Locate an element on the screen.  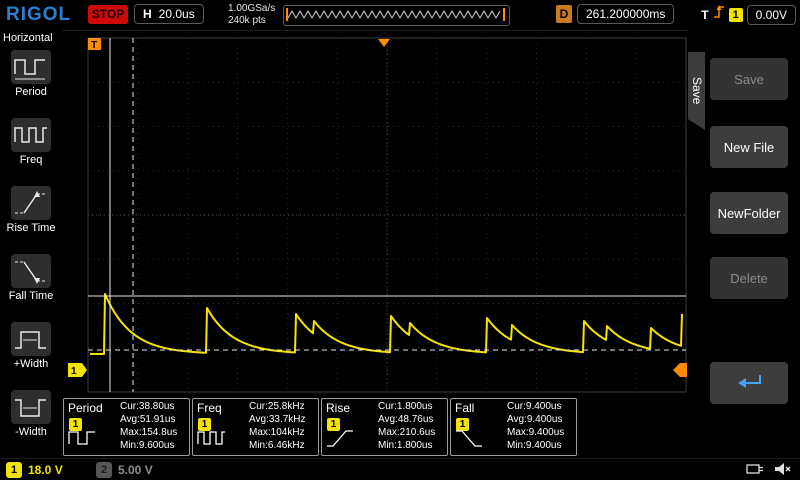
menu-tab-save: Save is located at coordinates (696, 91).